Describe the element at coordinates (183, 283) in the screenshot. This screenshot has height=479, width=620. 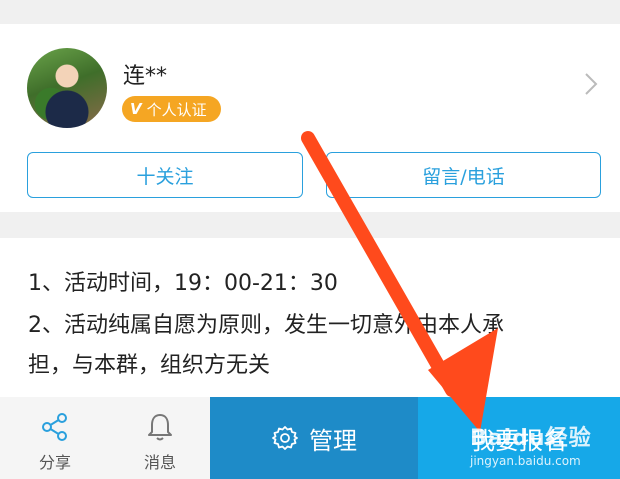
I see `description-line-1: 1、活动时间，19：00-21：30` at that location.